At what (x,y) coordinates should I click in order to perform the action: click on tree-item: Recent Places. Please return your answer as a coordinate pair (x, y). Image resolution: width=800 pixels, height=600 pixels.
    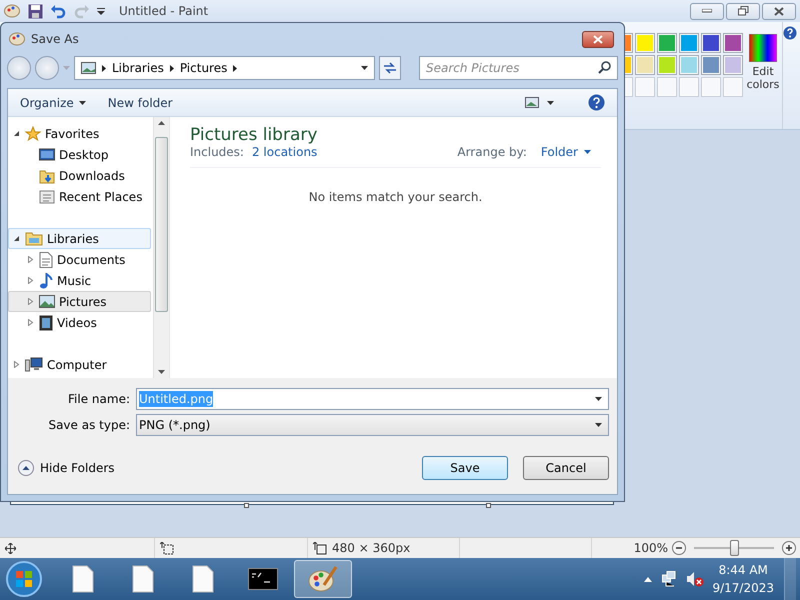
    Looking at the image, I should click on (79, 196).